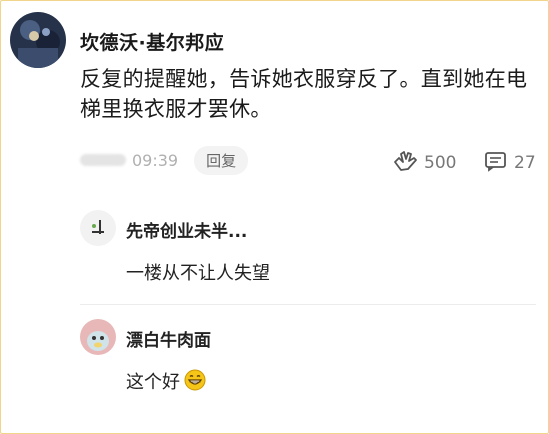 The image size is (549, 434). I want to click on reply-count: 27, so click(525, 163).